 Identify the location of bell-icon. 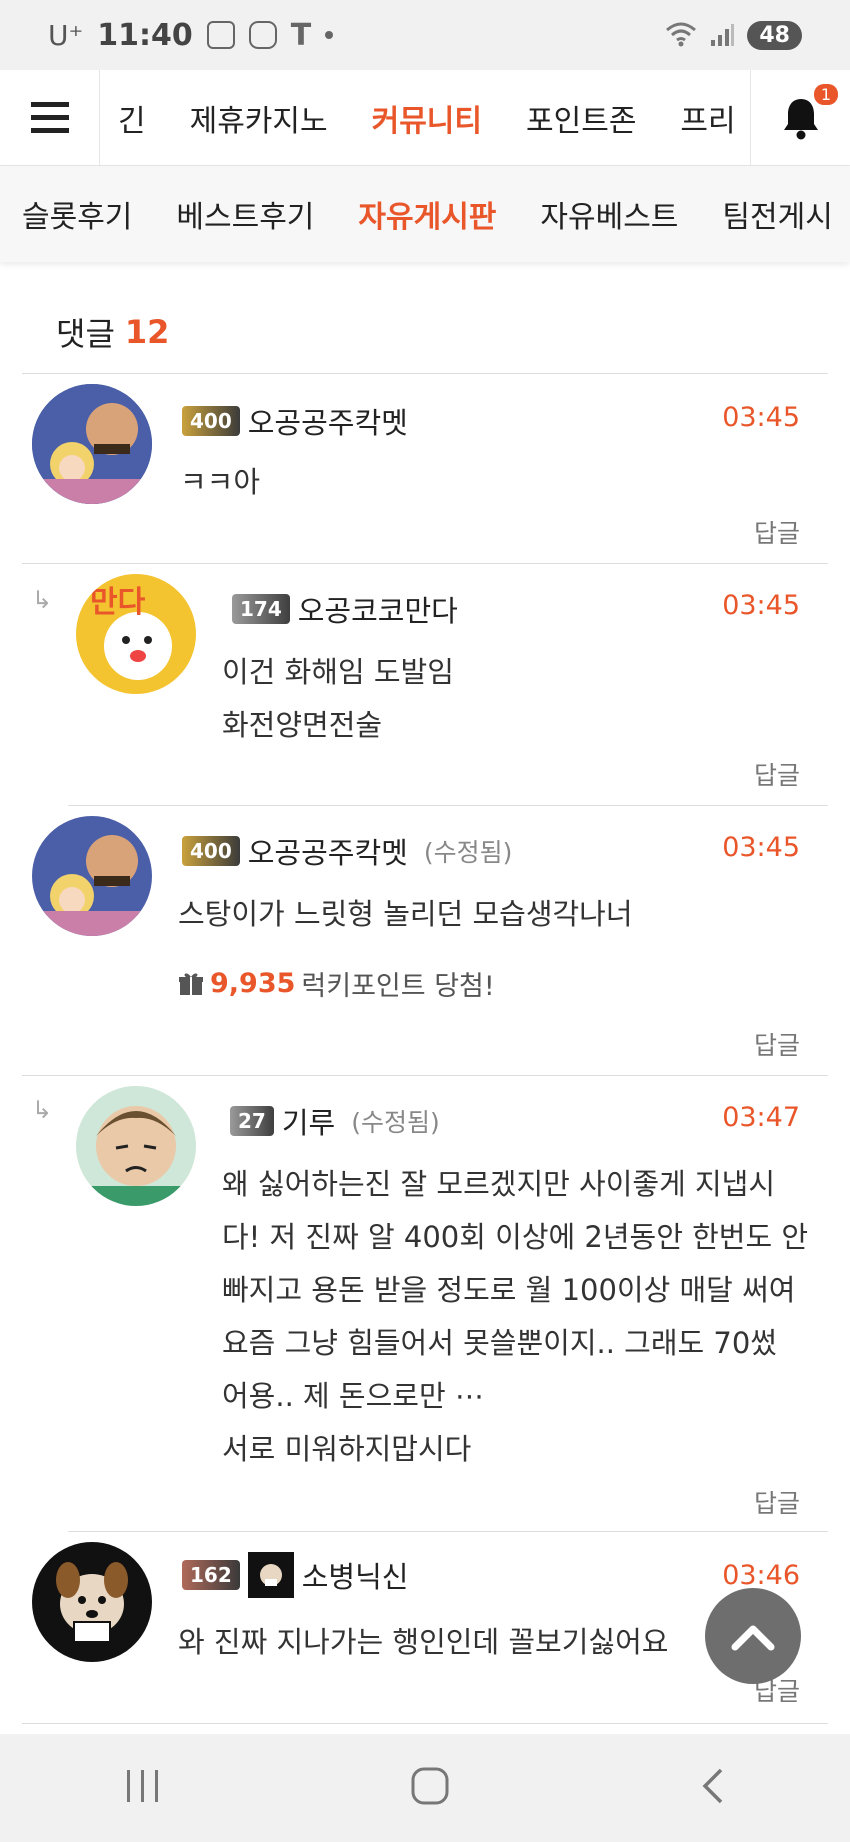
(800, 118).